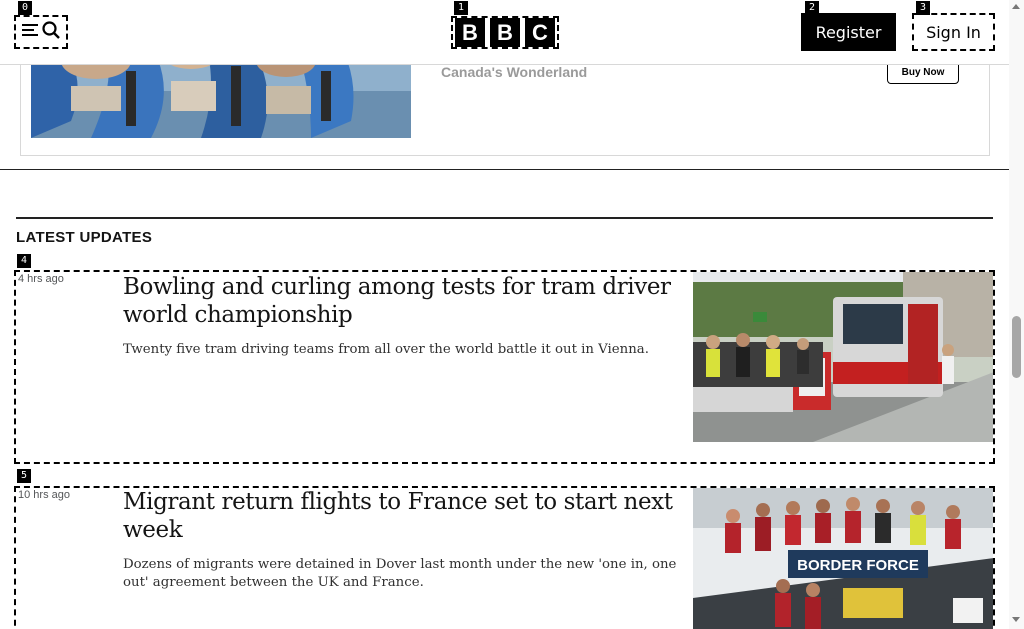  I want to click on story-timestamp: 10 hrs ago, so click(44, 495).